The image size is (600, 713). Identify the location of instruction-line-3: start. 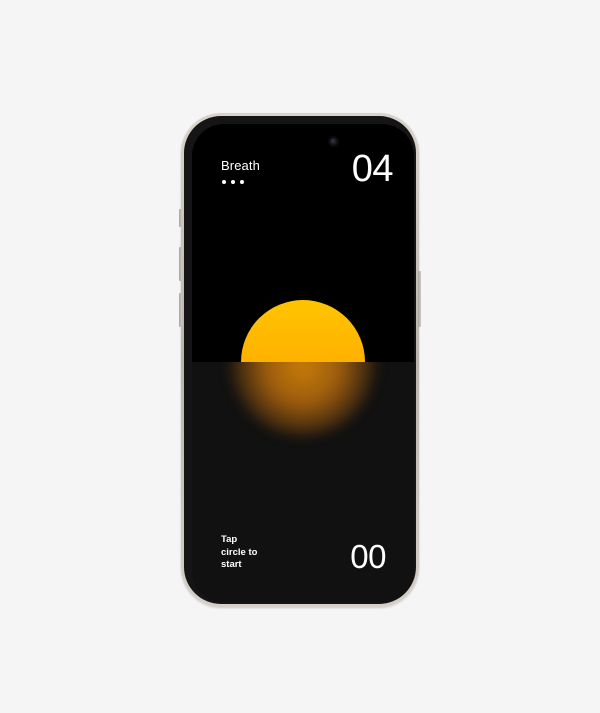
(231, 564).